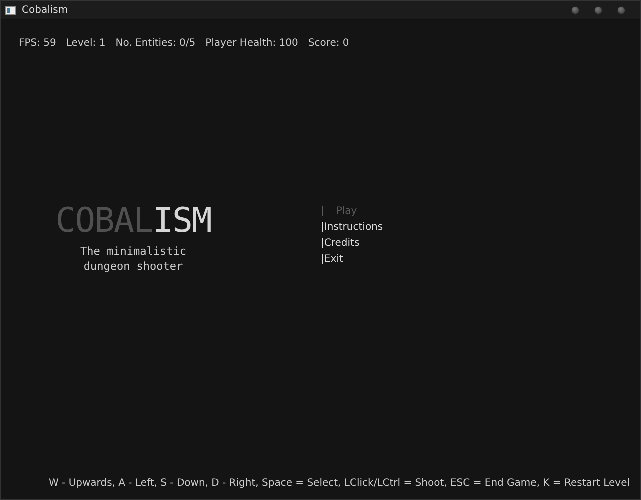 Image resolution: width=641 pixels, height=500 pixels. What do you see at coordinates (621, 10) in the screenshot?
I see `close-button` at bounding box center [621, 10].